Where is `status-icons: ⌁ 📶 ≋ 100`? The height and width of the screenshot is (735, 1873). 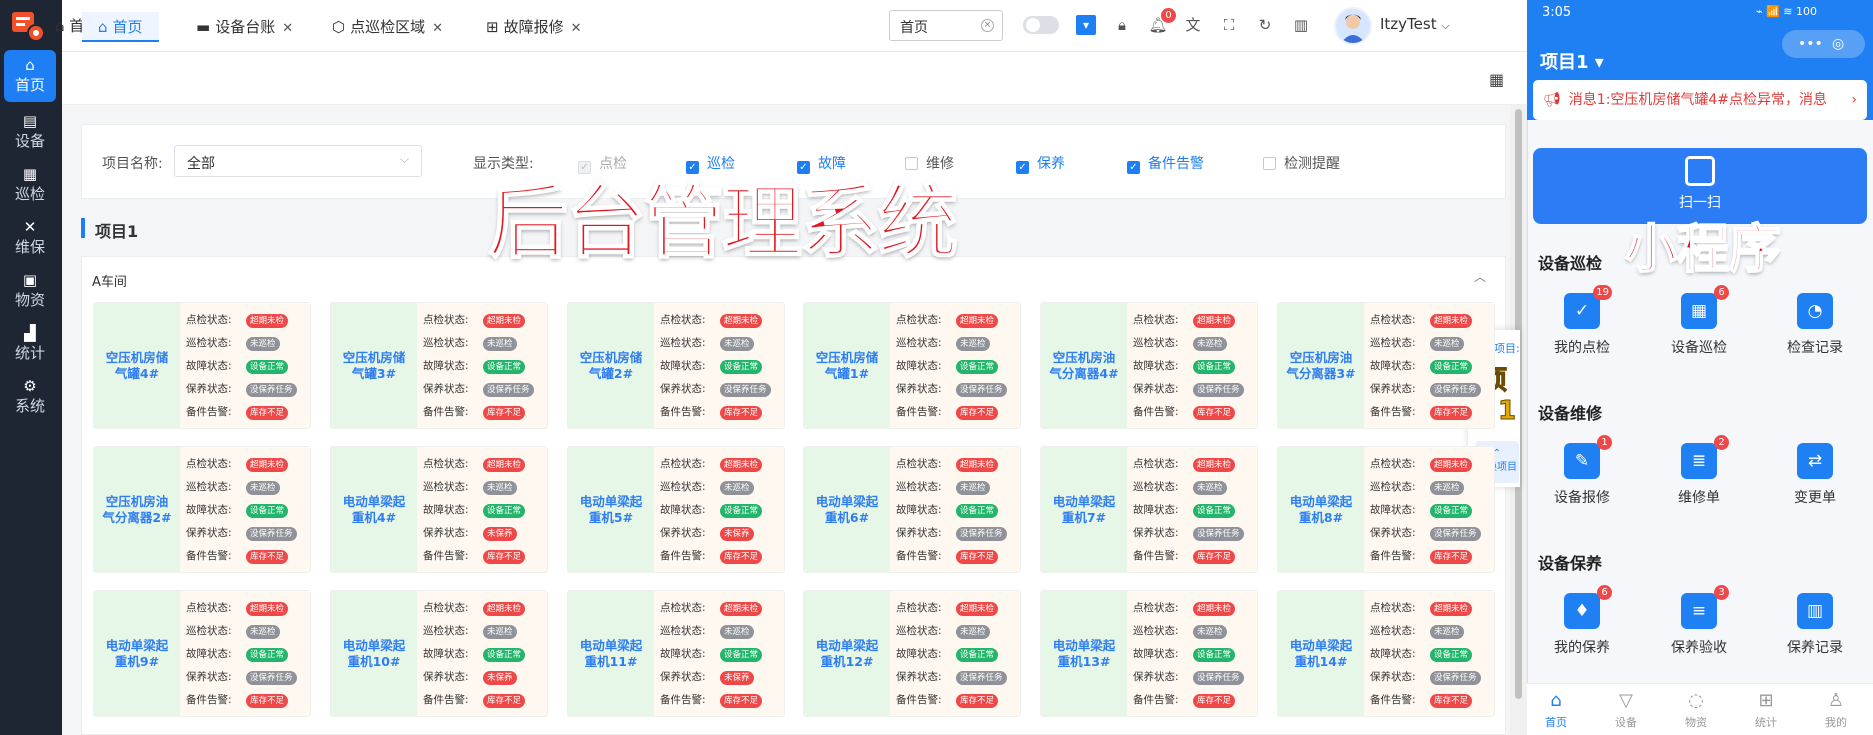
status-icons: ⌁ 📶 ≋ 100 is located at coordinates (1787, 11).